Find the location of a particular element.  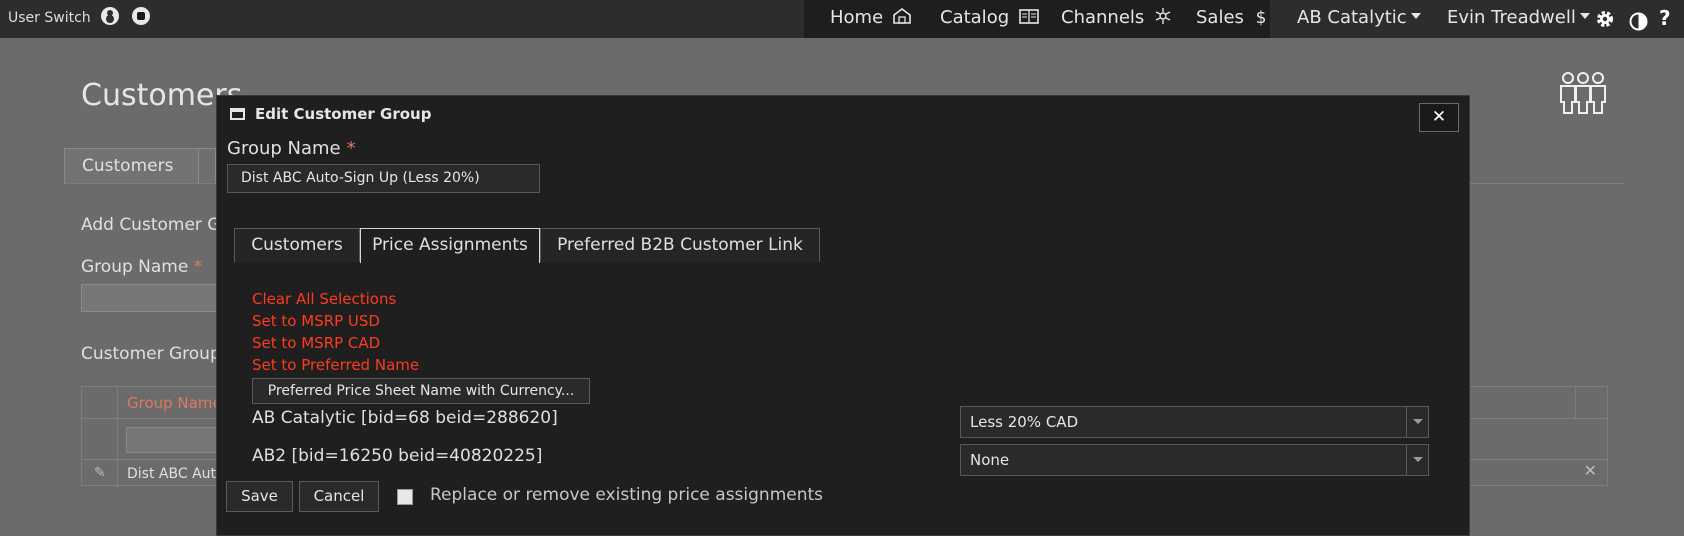

replace-assignments-checkbox is located at coordinates (405, 497).